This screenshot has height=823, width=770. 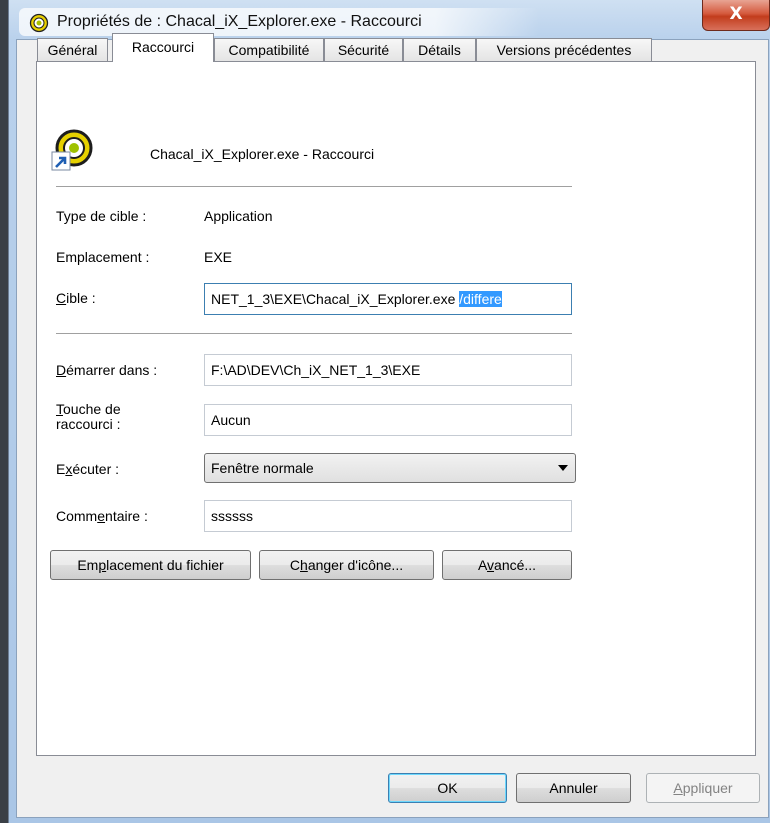 What do you see at coordinates (573, 788) in the screenshot?
I see `cancel-button: Annuler` at bounding box center [573, 788].